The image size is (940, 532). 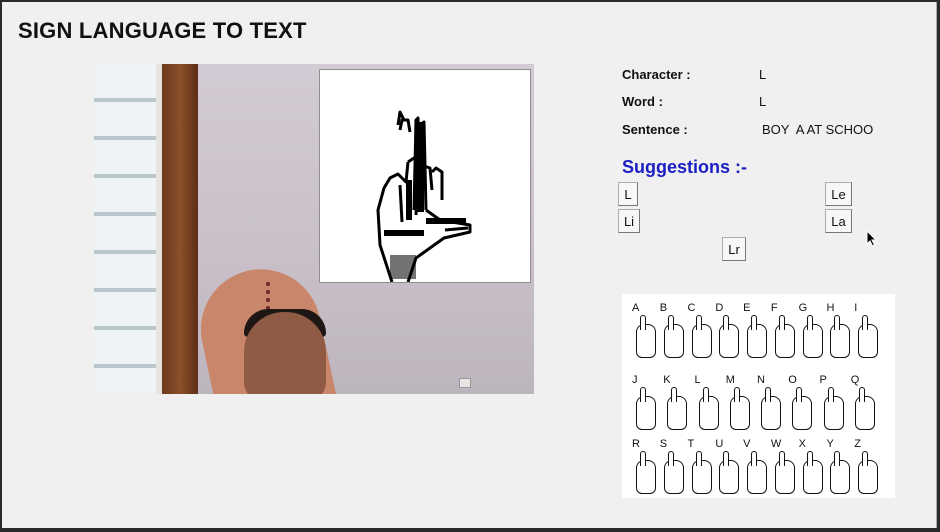 I want to click on asl-hand-m-icon, so click(x=739, y=408).